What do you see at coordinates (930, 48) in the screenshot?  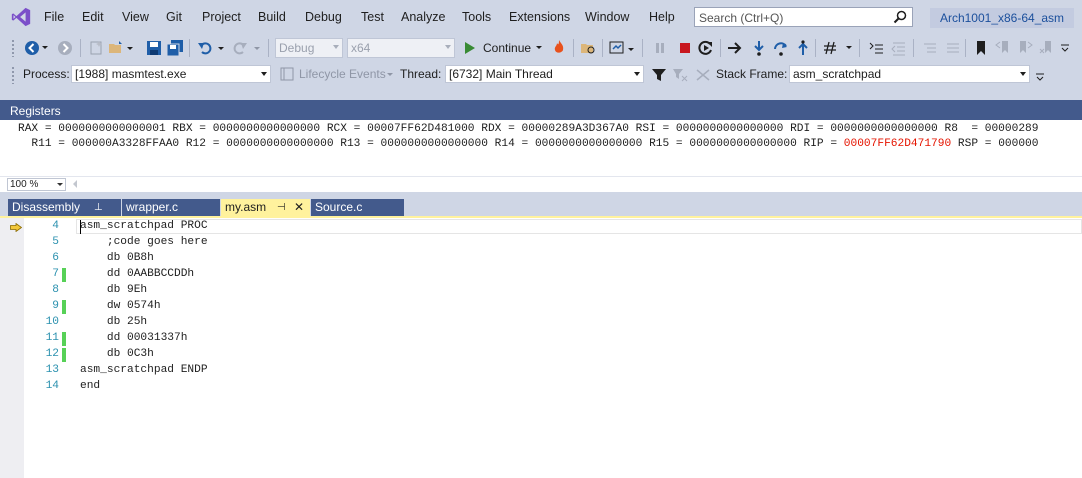 I see `comment-lines-icon` at bounding box center [930, 48].